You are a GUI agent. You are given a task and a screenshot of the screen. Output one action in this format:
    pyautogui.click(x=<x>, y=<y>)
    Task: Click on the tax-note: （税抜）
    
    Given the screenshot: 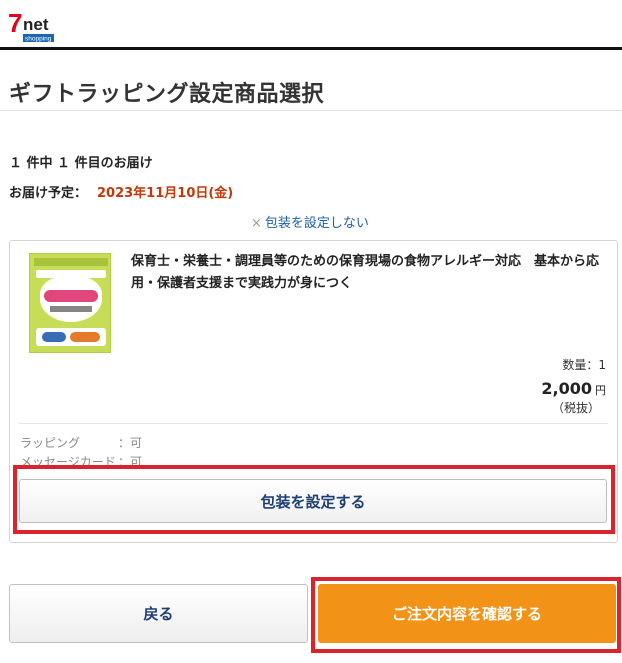 What is the action you would take?
    pyautogui.click(x=575, y=408)
    